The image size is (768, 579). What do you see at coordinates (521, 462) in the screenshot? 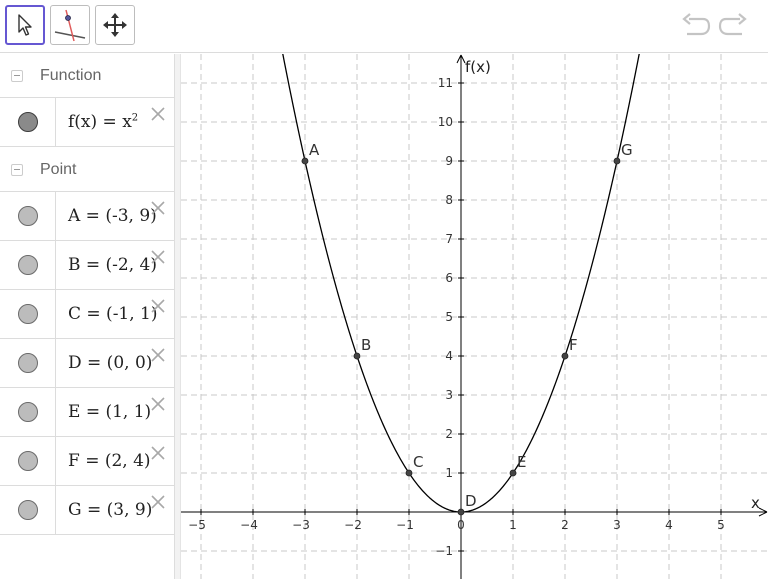
I see `point-label-E: E` at bounding box center [521, 462].